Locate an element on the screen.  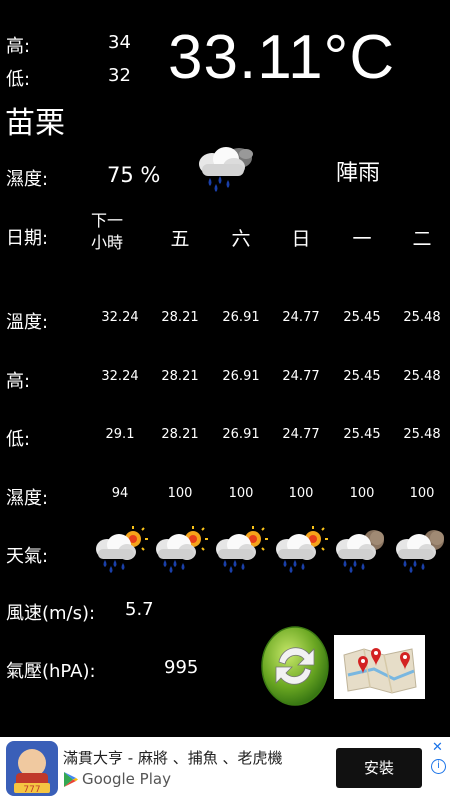
humidity-value: 75 % is located at coordinates (134, 175).